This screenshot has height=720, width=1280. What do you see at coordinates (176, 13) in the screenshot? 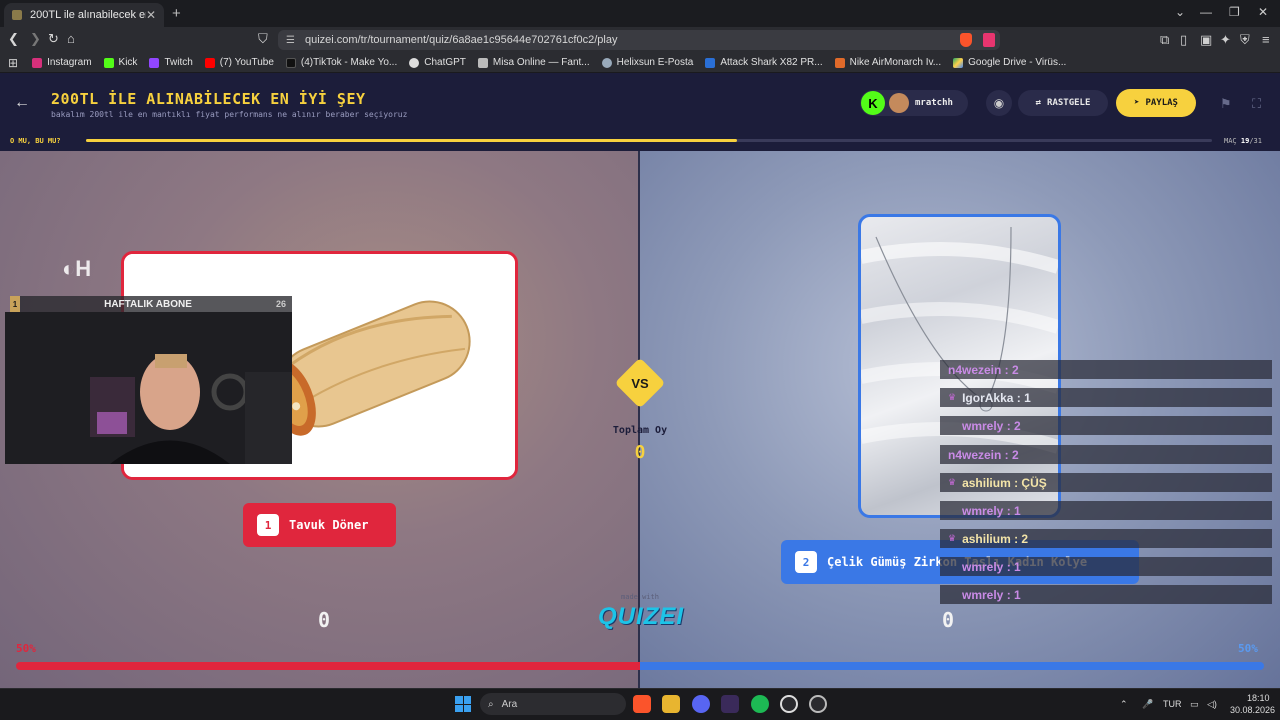
I see `new-tab-button: +` at bounding box center [176, 13].